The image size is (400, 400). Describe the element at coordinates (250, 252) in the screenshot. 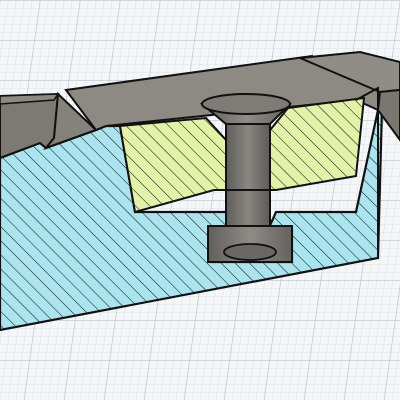

I see `bolt-bottom-recess` at that location.